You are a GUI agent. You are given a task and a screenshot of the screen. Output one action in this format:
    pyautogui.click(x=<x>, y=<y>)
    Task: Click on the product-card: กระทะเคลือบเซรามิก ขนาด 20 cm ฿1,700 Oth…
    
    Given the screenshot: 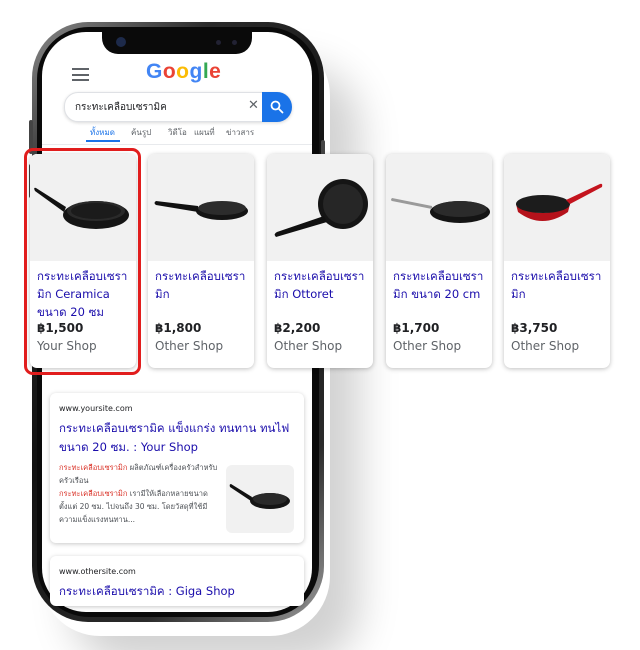 What is the action you would take?
    pyautogui.click(x=439, y=261)
    